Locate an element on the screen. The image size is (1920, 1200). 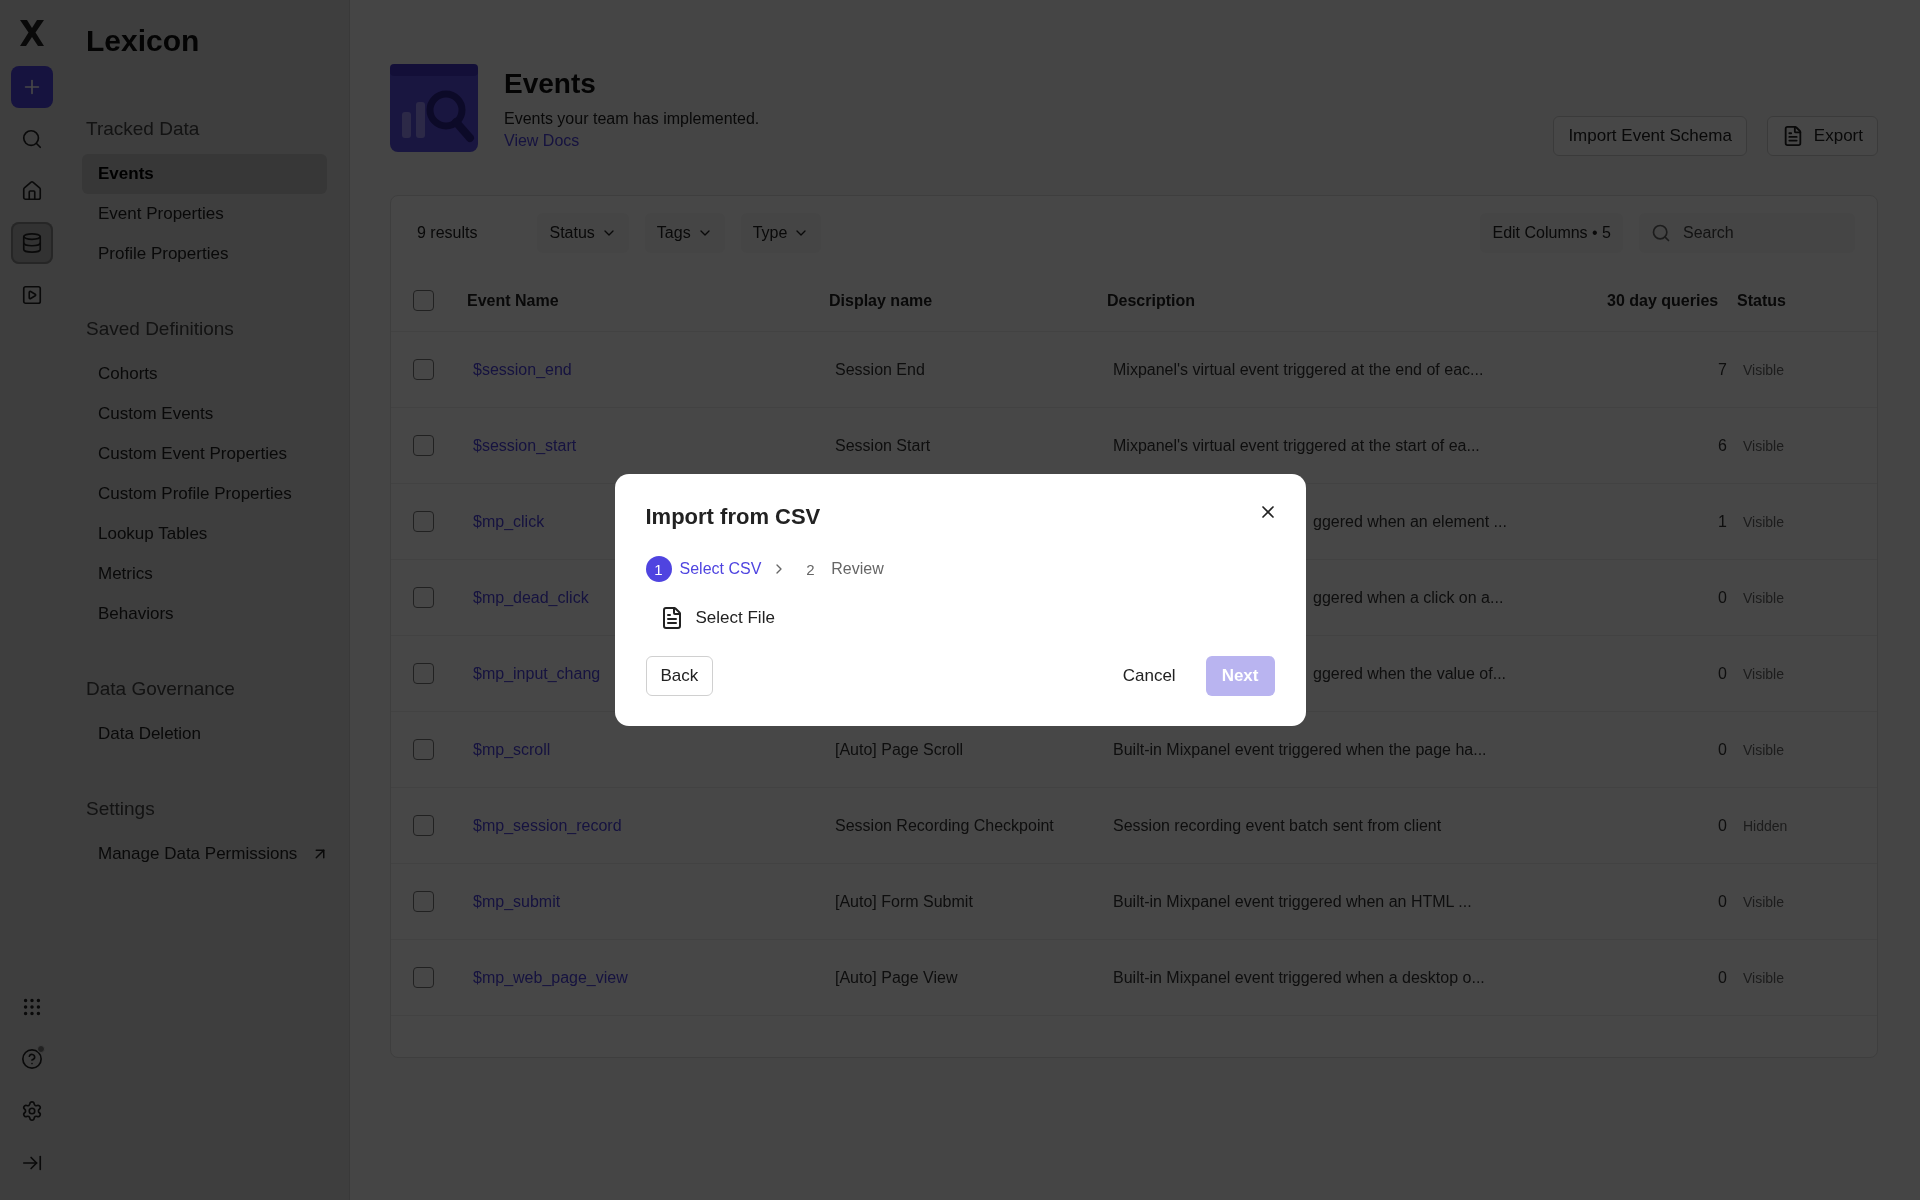
table-cell-text: [Auto] Page View is located at coordinates (896, 977).